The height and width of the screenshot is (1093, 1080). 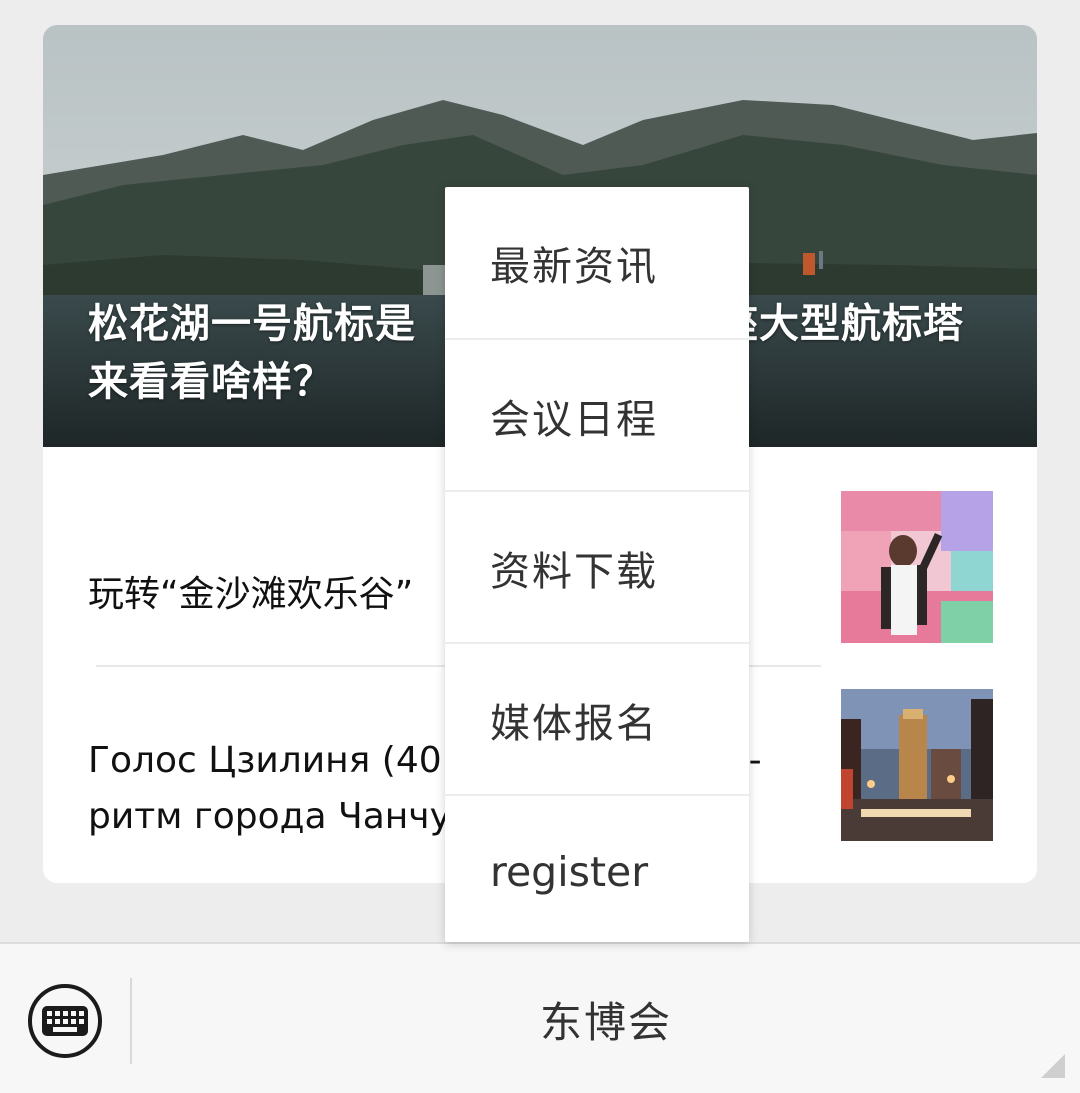 I want to click on menu-item-schedule: 会议日程, so click(x=597, y=415).